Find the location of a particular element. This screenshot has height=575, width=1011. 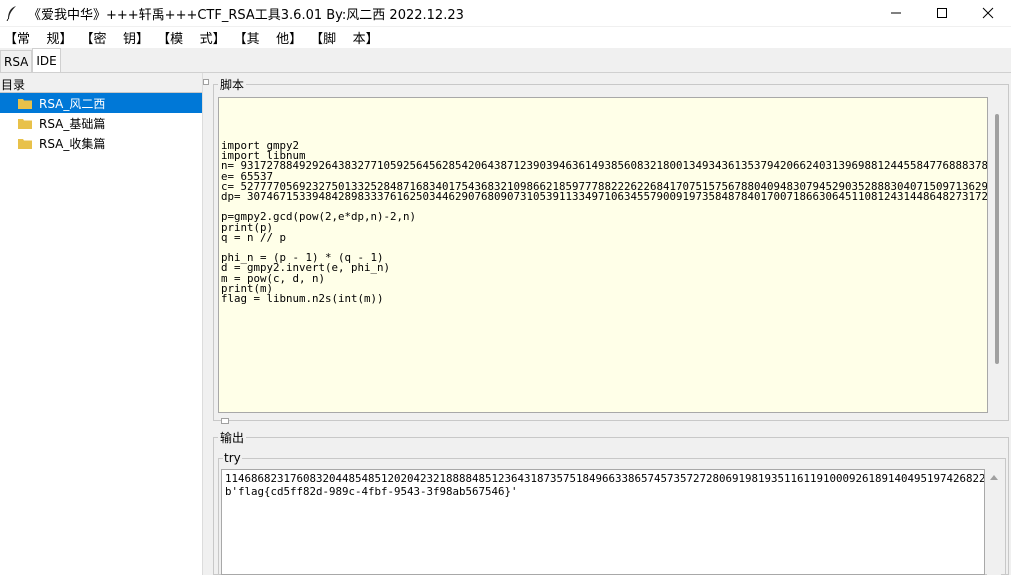

close-button is located at coordinates (988, 13).